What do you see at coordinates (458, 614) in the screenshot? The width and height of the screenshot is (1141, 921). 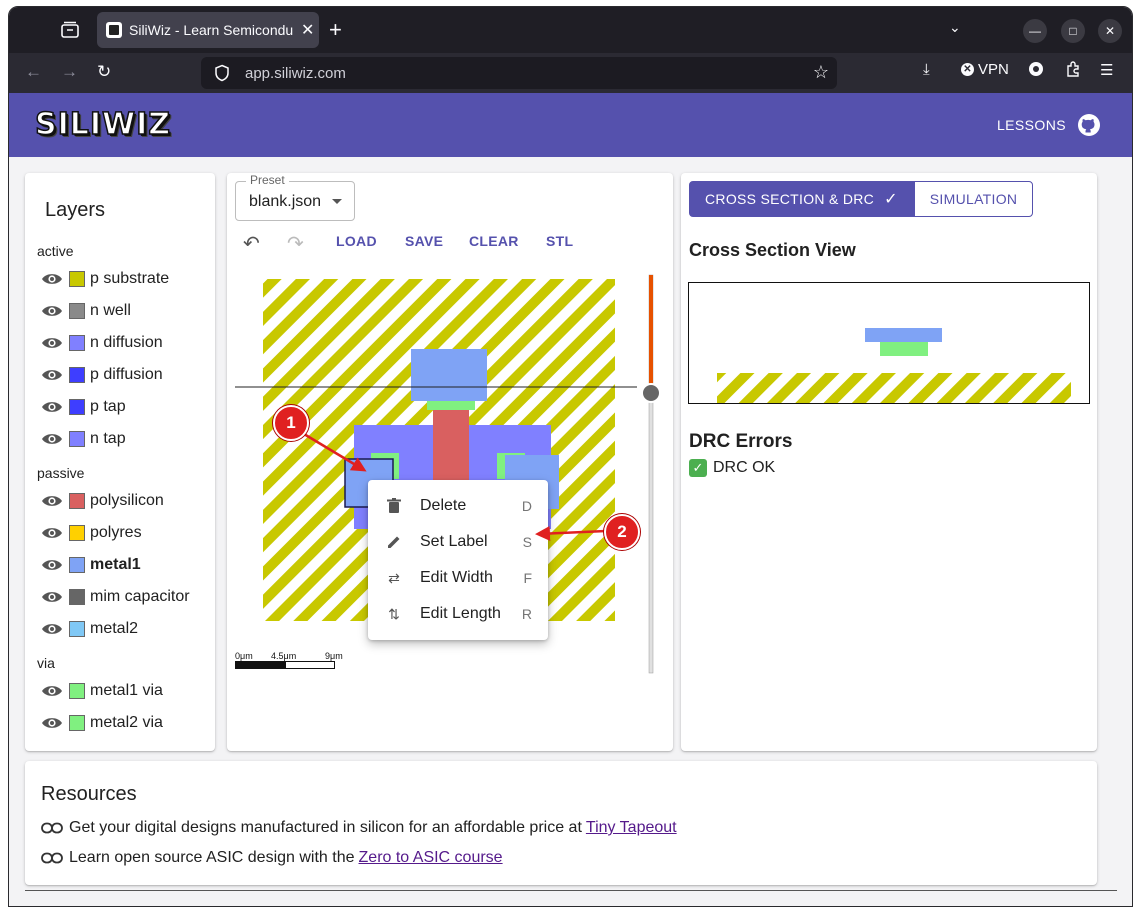 I see `menu-item-edit-length: ⇅ Edit Length R` at bounding box center [458, 614].